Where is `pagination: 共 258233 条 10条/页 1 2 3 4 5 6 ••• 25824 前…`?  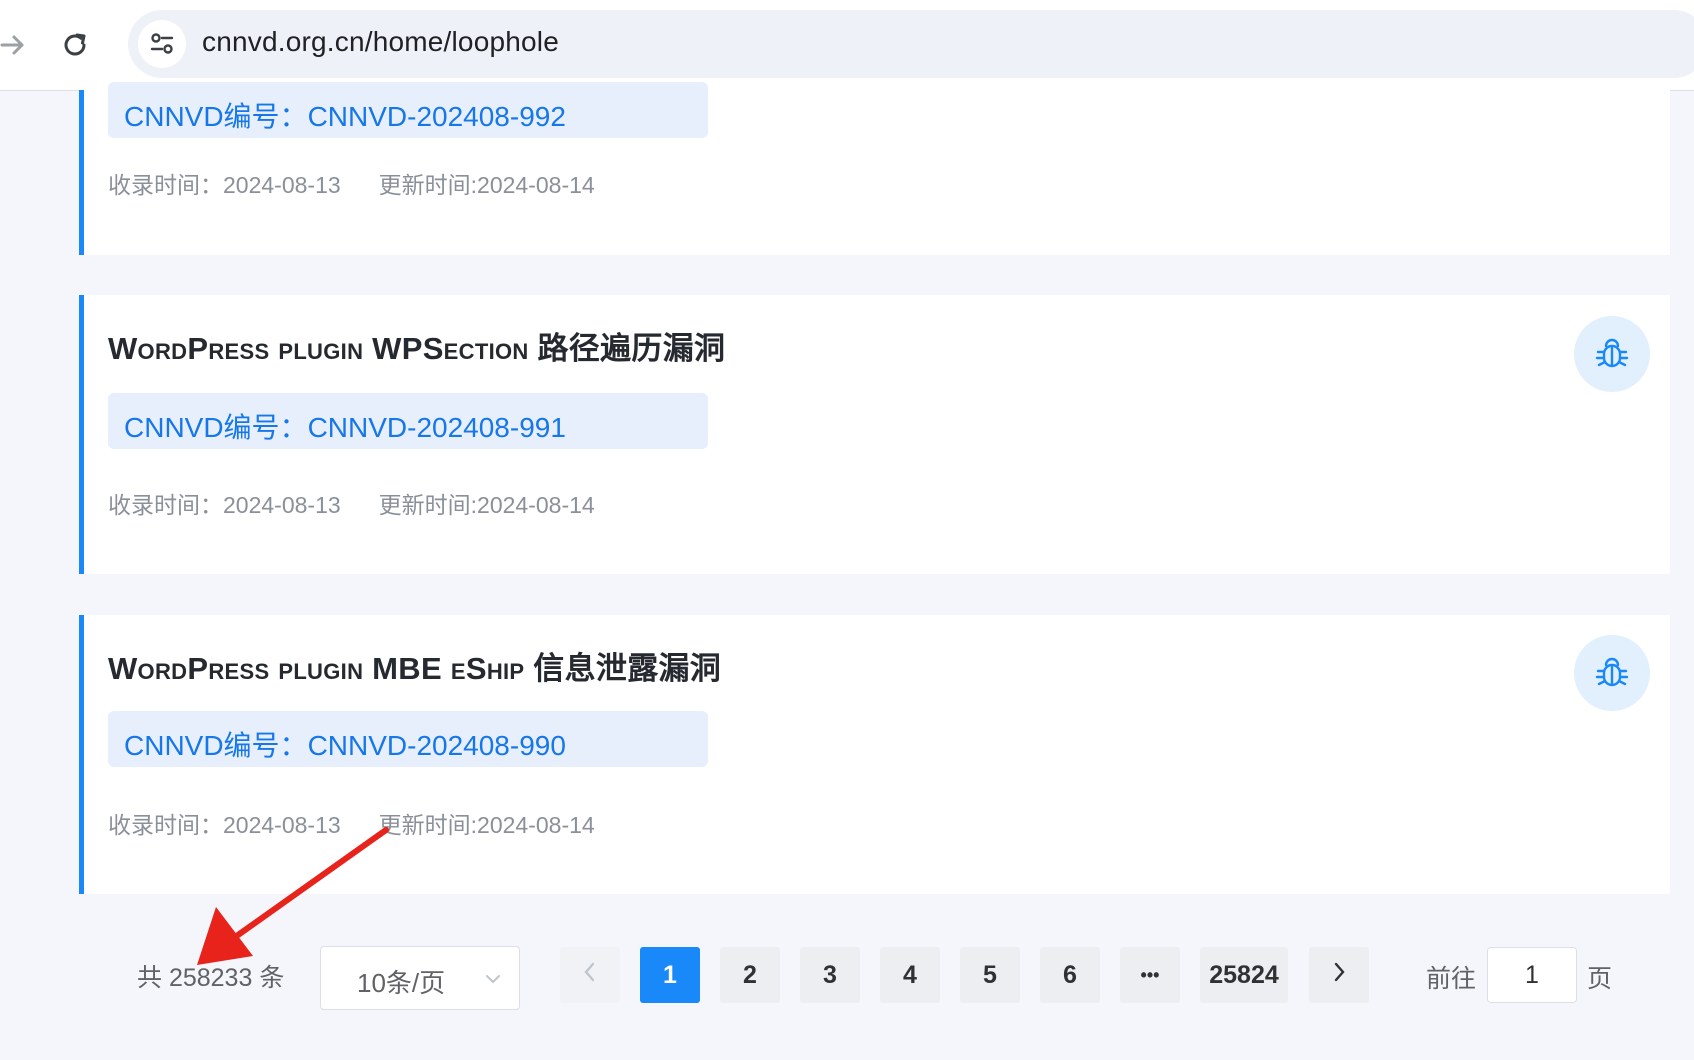 pagination: 共 258233 条 10条/页 1 2 3 4 5 6 ••• 25824 前… is located at coordinates (847, 975).